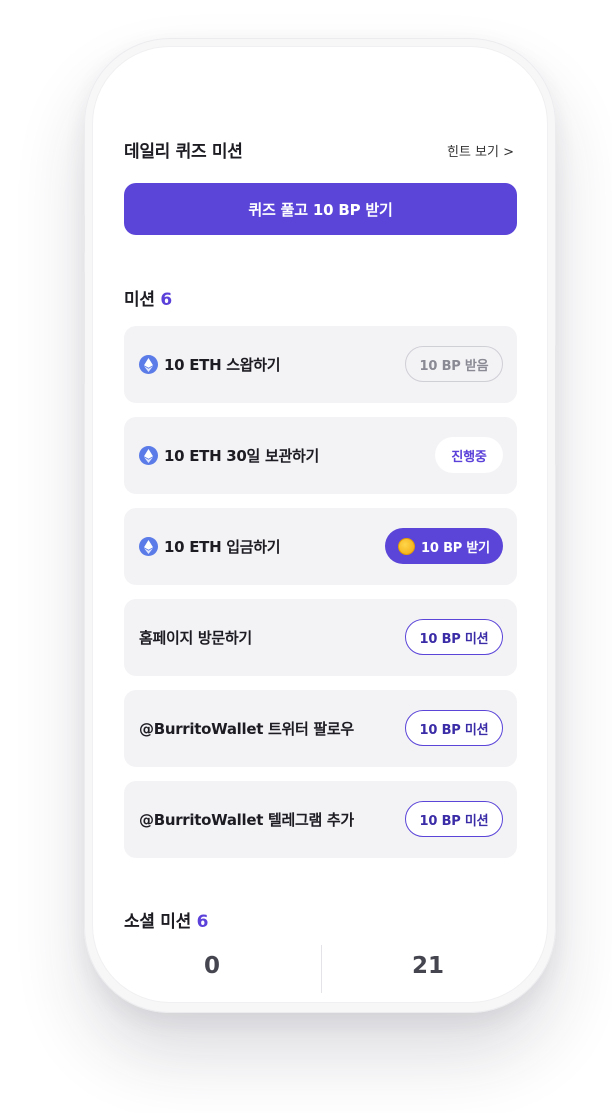 The image size is (612, 1113). What do you see at coordinates (320, 364) in the screenshot?
I see `mission-card: 10 ETH 스왑하기 10 BP 받음` at bounding box center [320, 364].